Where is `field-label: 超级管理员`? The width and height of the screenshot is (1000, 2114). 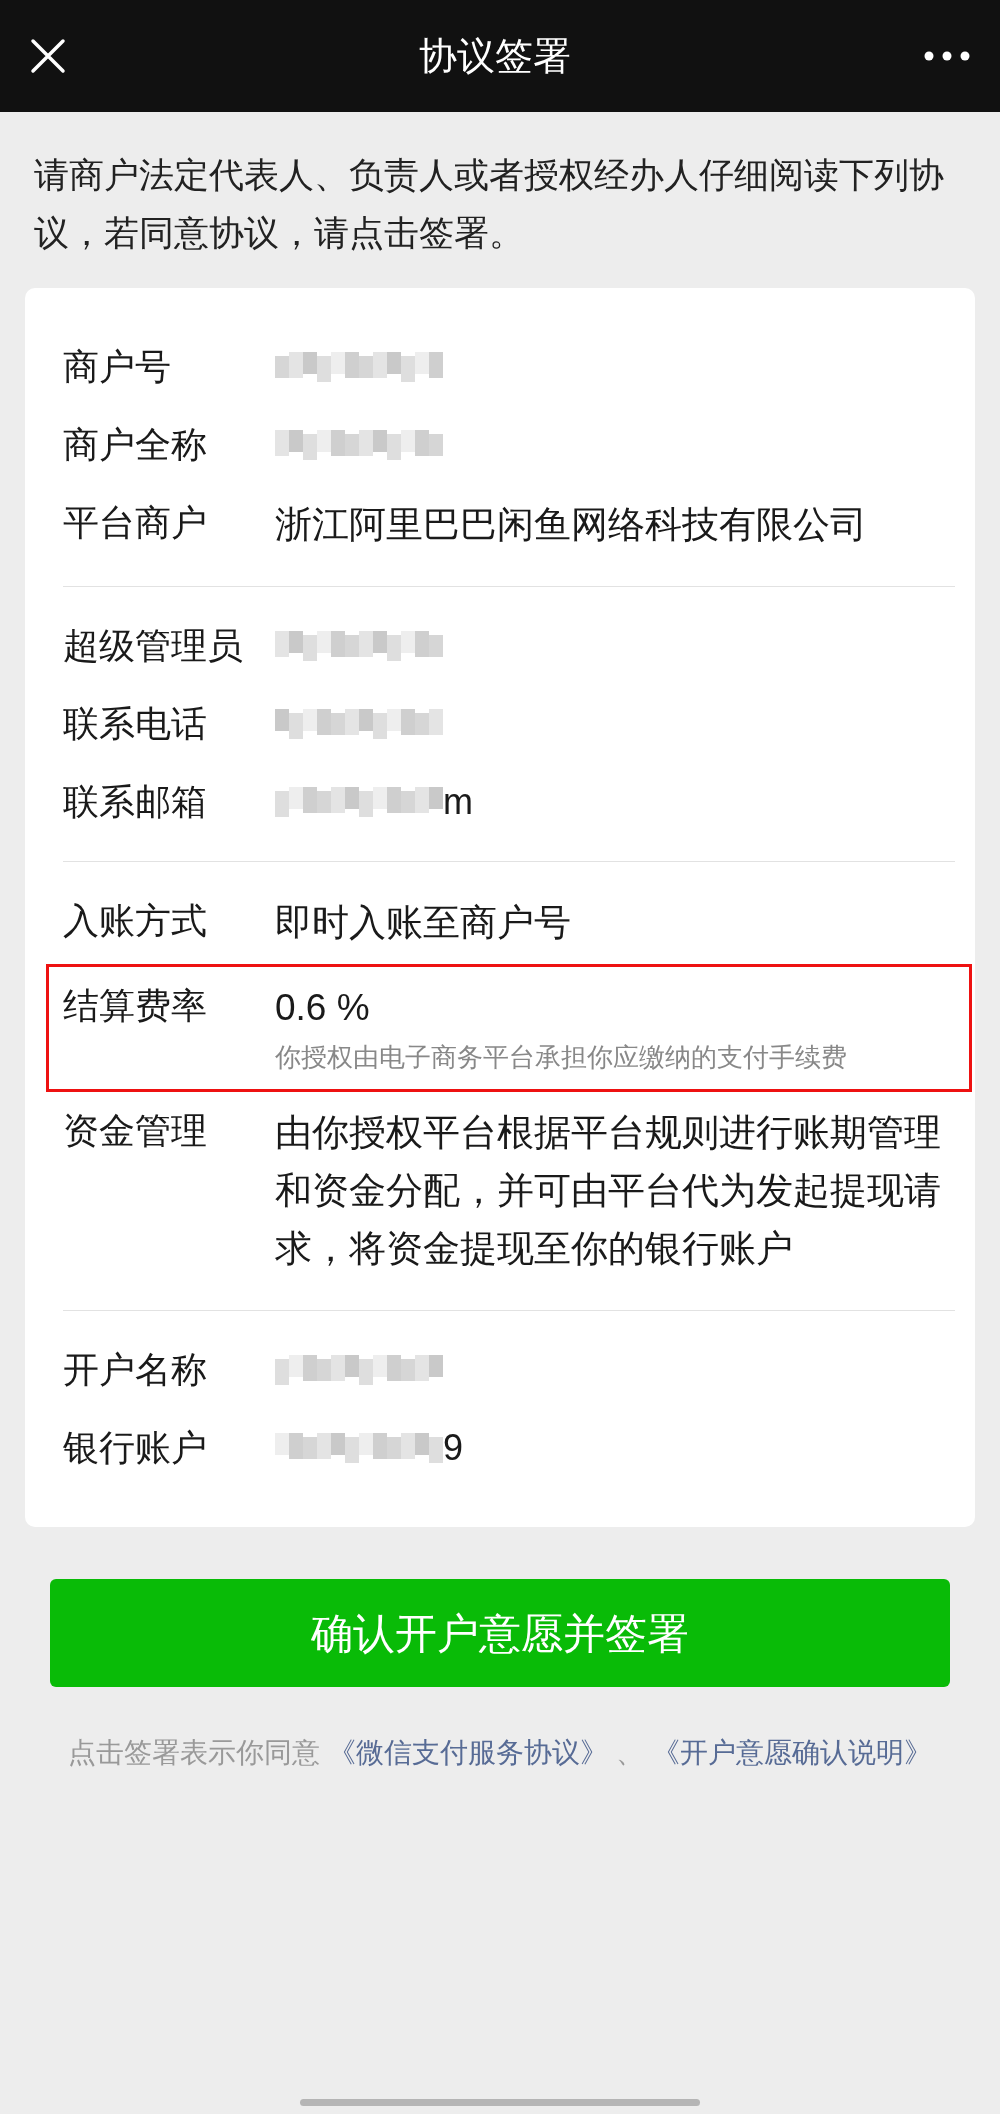 field-label: 超级管理员 is located at coordinates (153, 646).